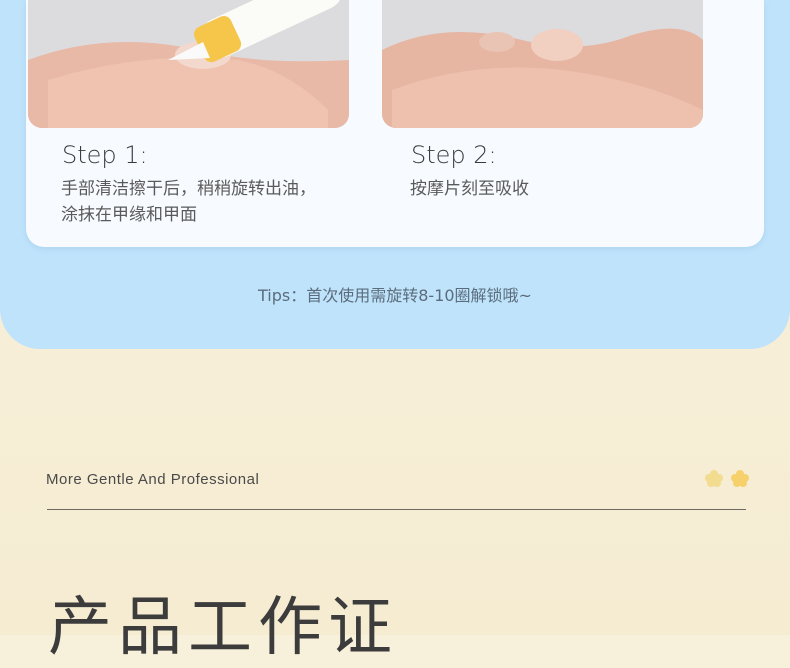 This screenshot has width=790, height=668. I want to click on step-1-title: Step 1:, so click(105, 155).